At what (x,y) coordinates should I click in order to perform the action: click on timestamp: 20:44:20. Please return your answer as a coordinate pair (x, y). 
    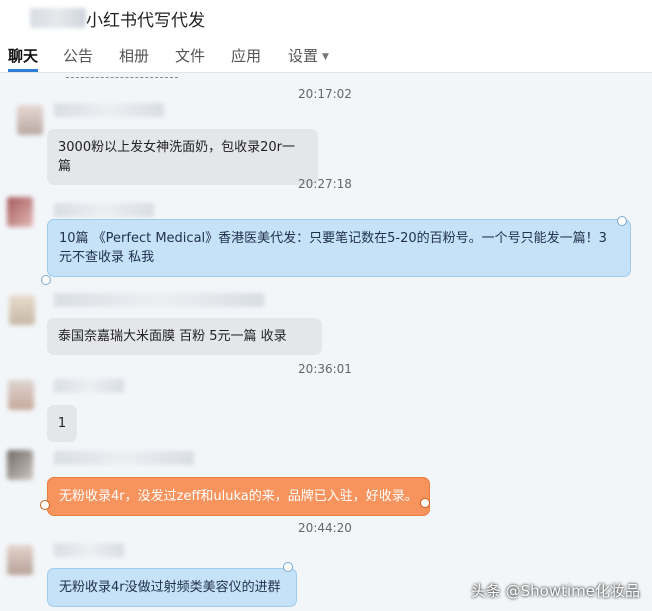
    Looking at the image, I should click on (325, 528).